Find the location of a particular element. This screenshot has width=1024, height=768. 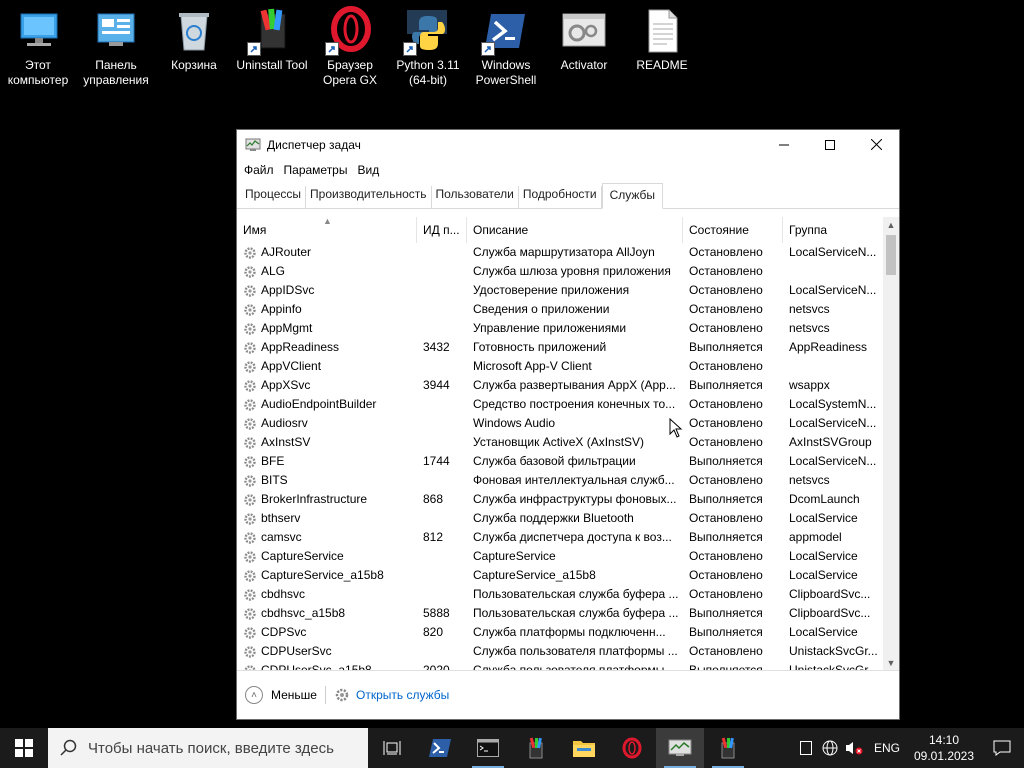

open-services-link: Открыть службы is located at coordinates (402, 695).